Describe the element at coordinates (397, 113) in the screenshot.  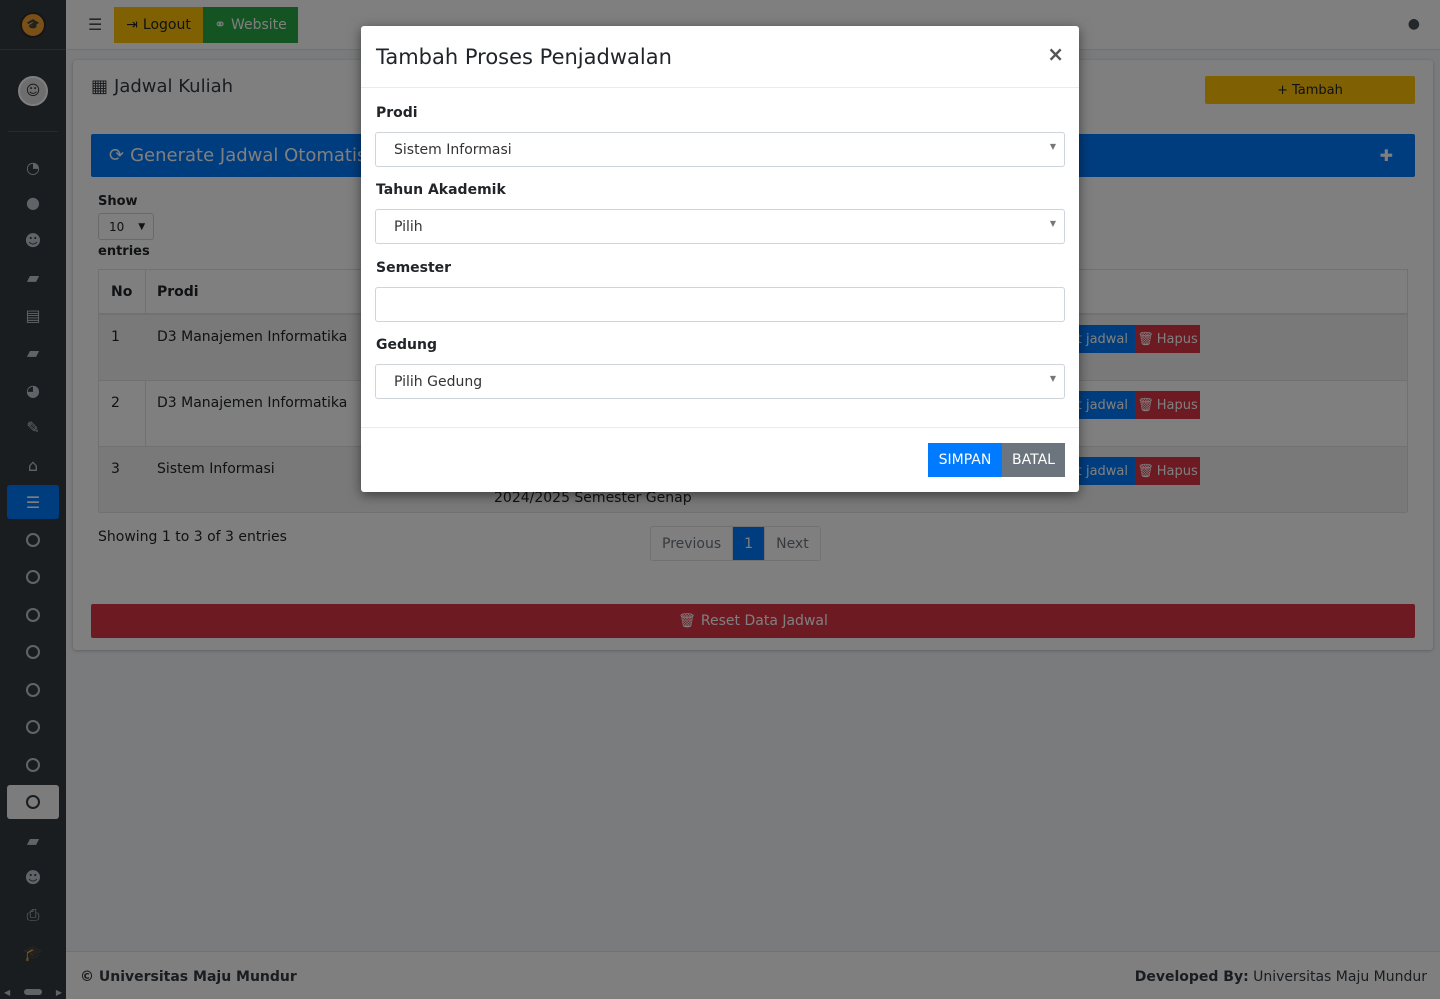
I see `prodi-label: Prodi` at that location.